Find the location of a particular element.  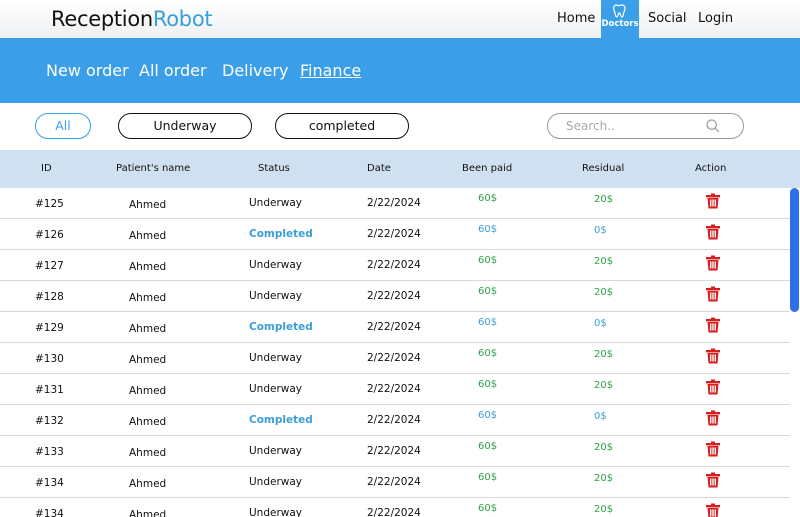

table-row: #133 Ahmed Underway 2/22/2024 60$ 20$ is located at coordinates (395, 451).